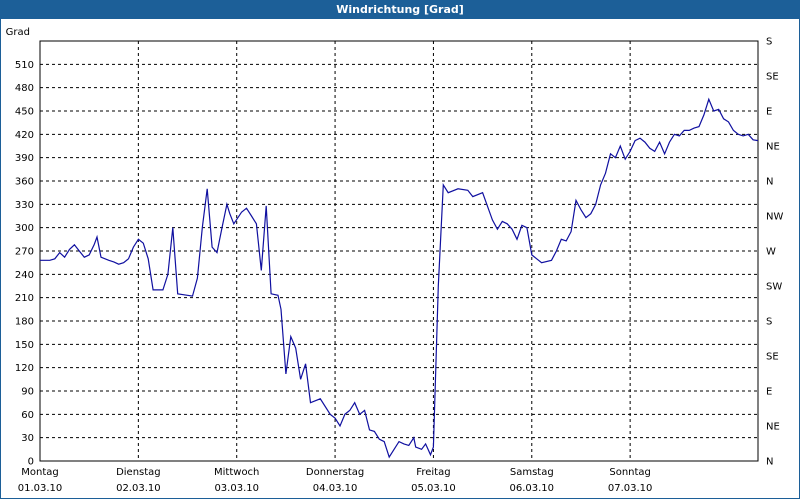 Image resolution: width=800 pixels, height=500 pixels. Describe the element at coordinates (24, 345) in the screenshot. I see `y-tick-label: 150` at that location.